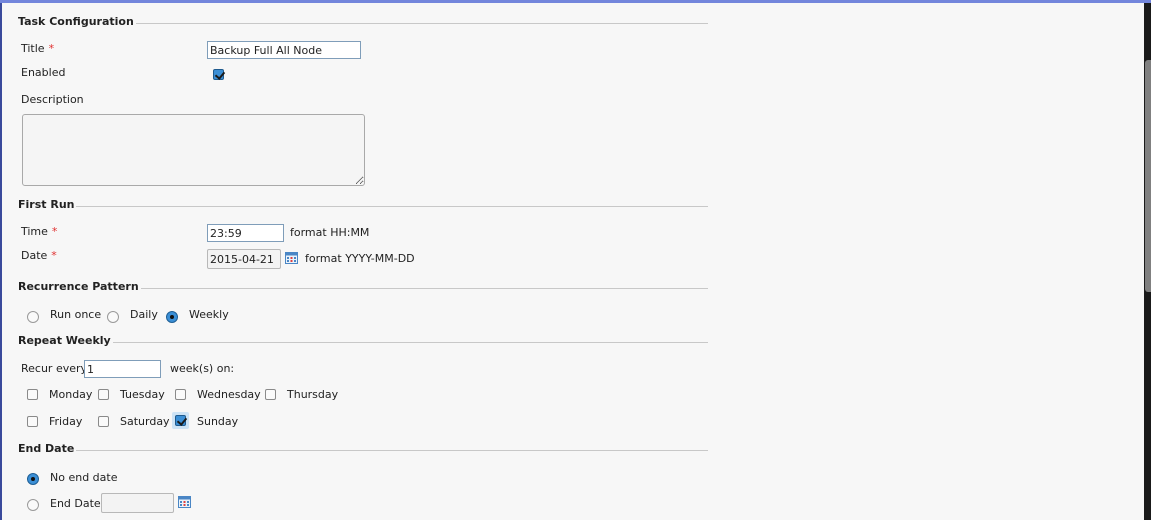  I want to click on end-date-input, so click(137, 503).